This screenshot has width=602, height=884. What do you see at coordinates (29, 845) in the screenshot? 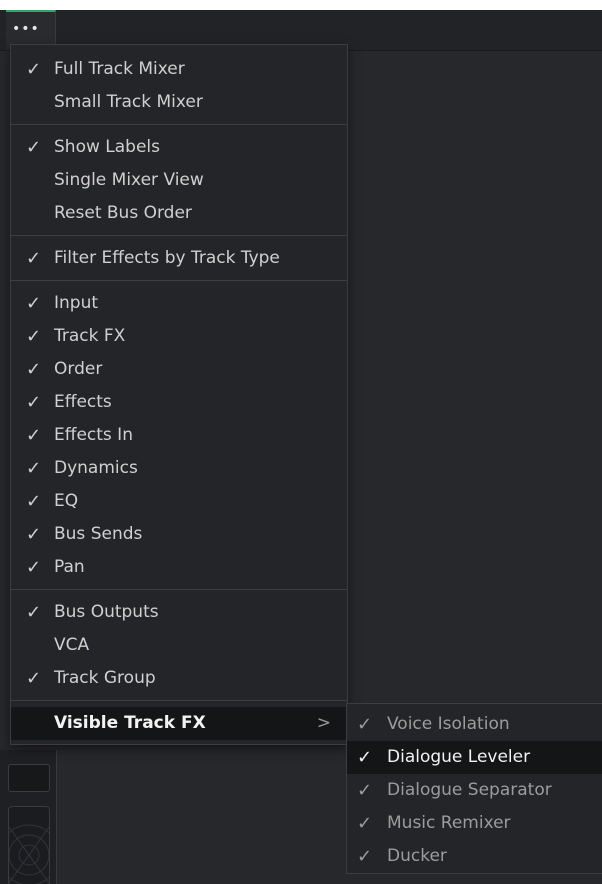
I see `pan-knob` at bounding box center [29, 845].